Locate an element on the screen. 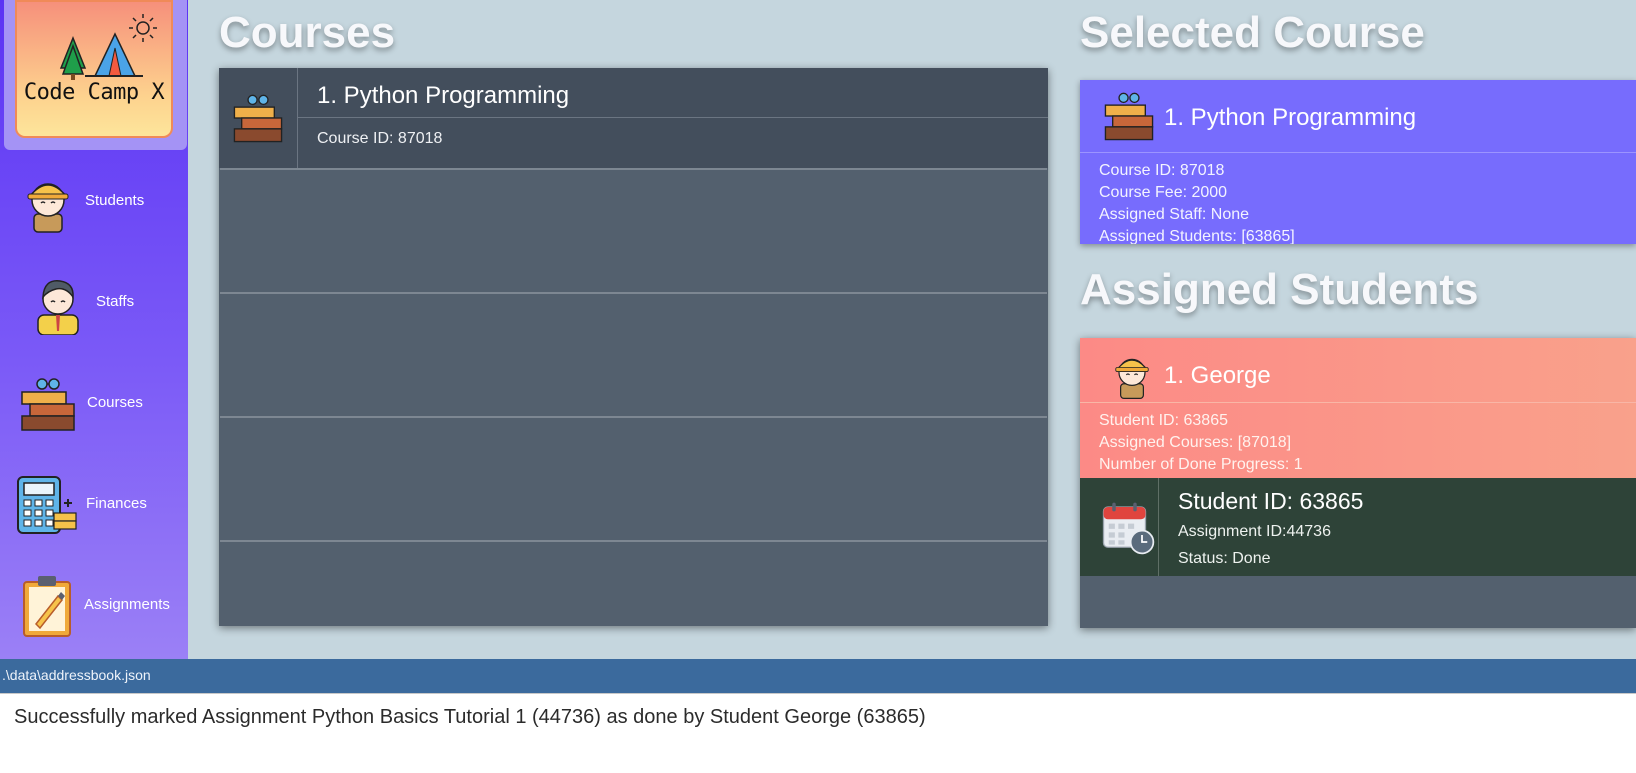  clipboard-icon is located at coordinates (47, 606).